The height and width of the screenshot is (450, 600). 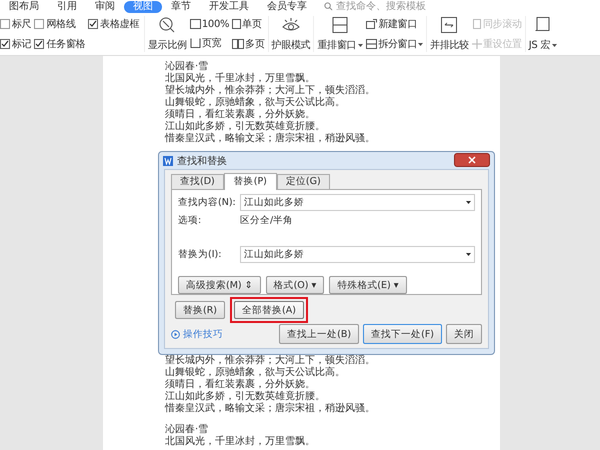 I want to click on new-window-icon, so click(x=372, y=24).